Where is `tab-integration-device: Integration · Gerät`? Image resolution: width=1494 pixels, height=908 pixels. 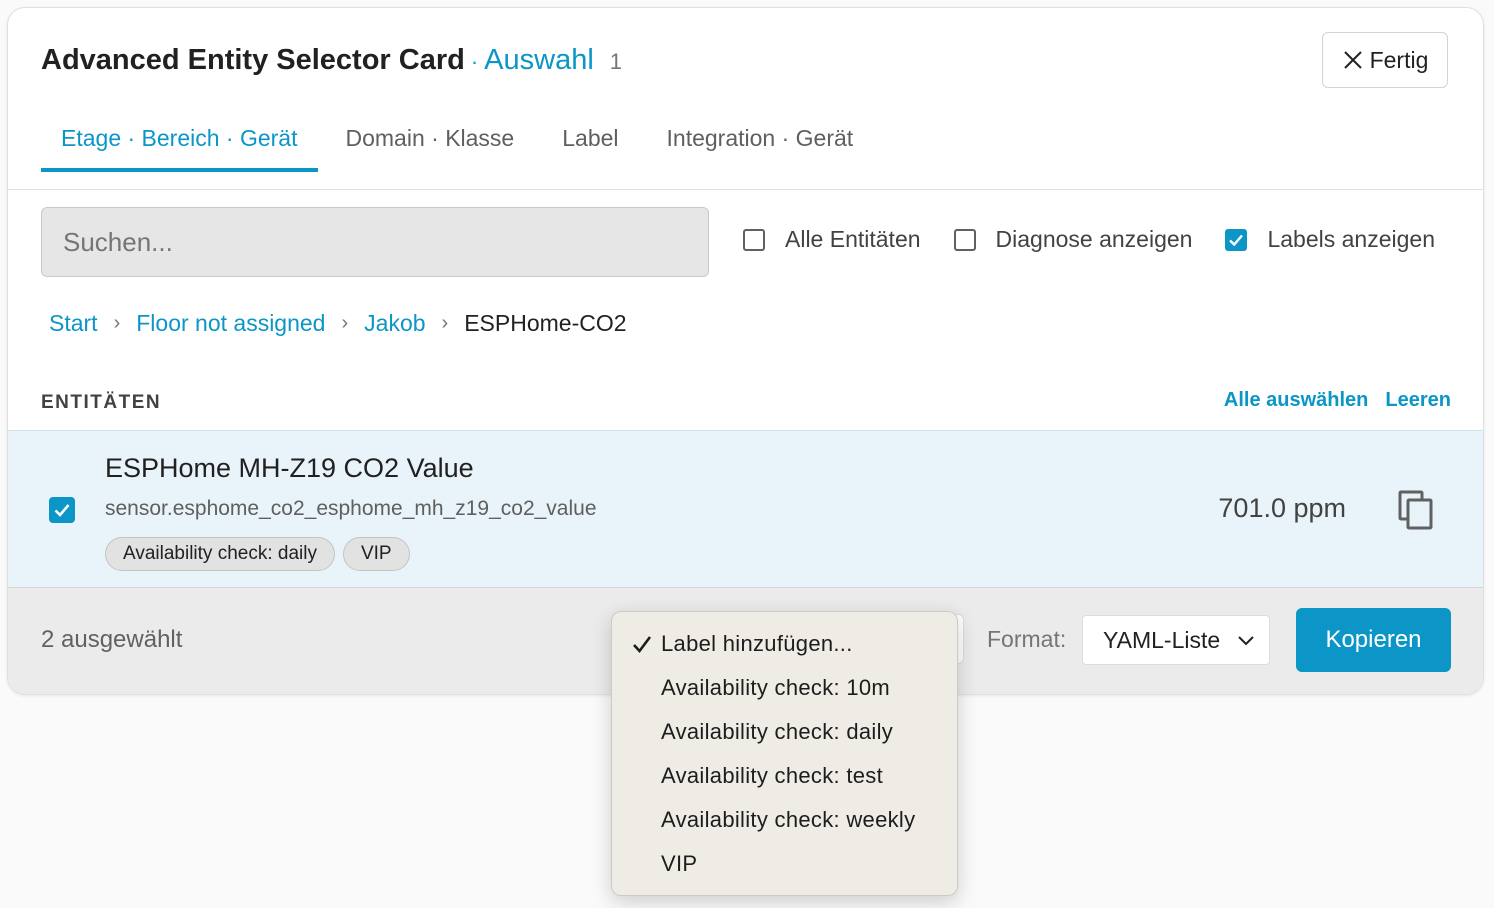 tab-integration-device: Integration · Gerät is located at coordinates (760, 141).